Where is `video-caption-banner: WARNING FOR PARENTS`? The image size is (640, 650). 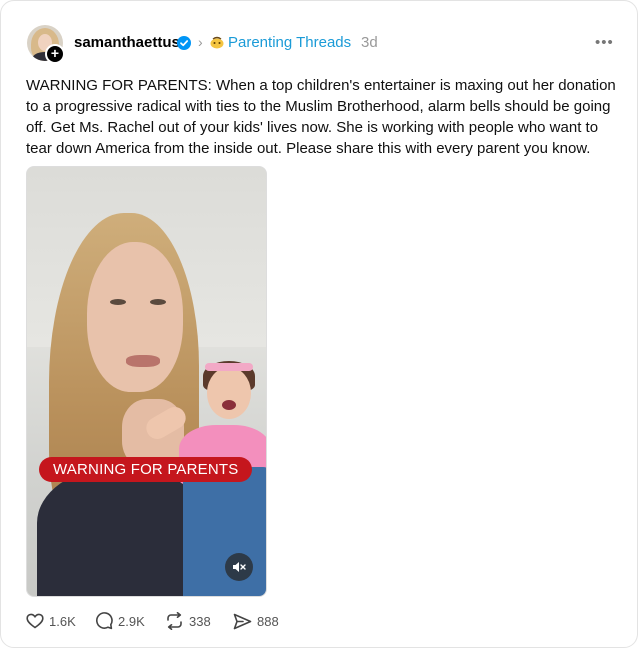
video-caption-banner: WARNING FOR PARENTS is located at coordinates (146, 469).